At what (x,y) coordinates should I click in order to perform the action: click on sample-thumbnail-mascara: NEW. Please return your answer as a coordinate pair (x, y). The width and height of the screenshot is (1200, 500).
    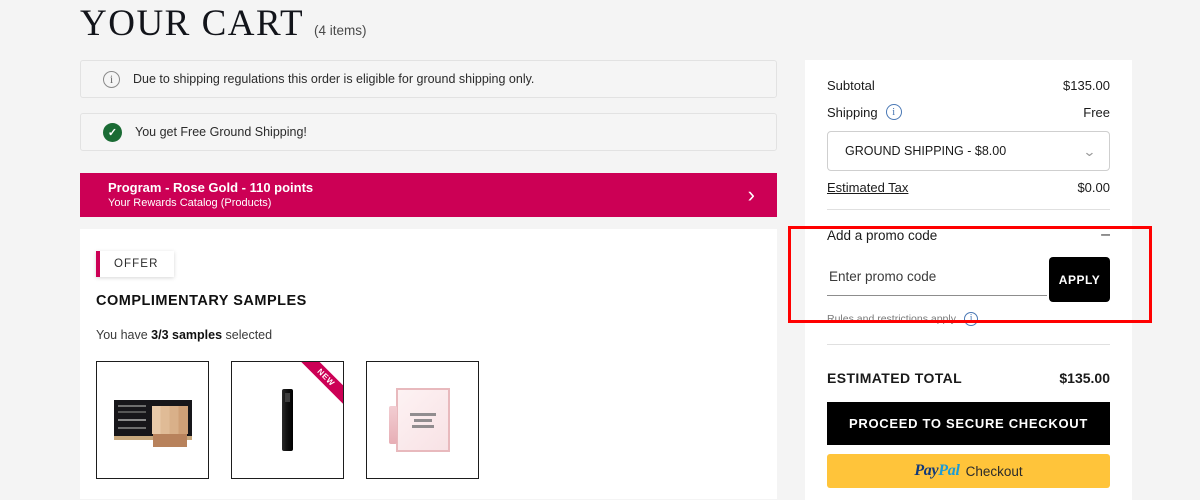
    Looking at the image, I should click on (287, 420).